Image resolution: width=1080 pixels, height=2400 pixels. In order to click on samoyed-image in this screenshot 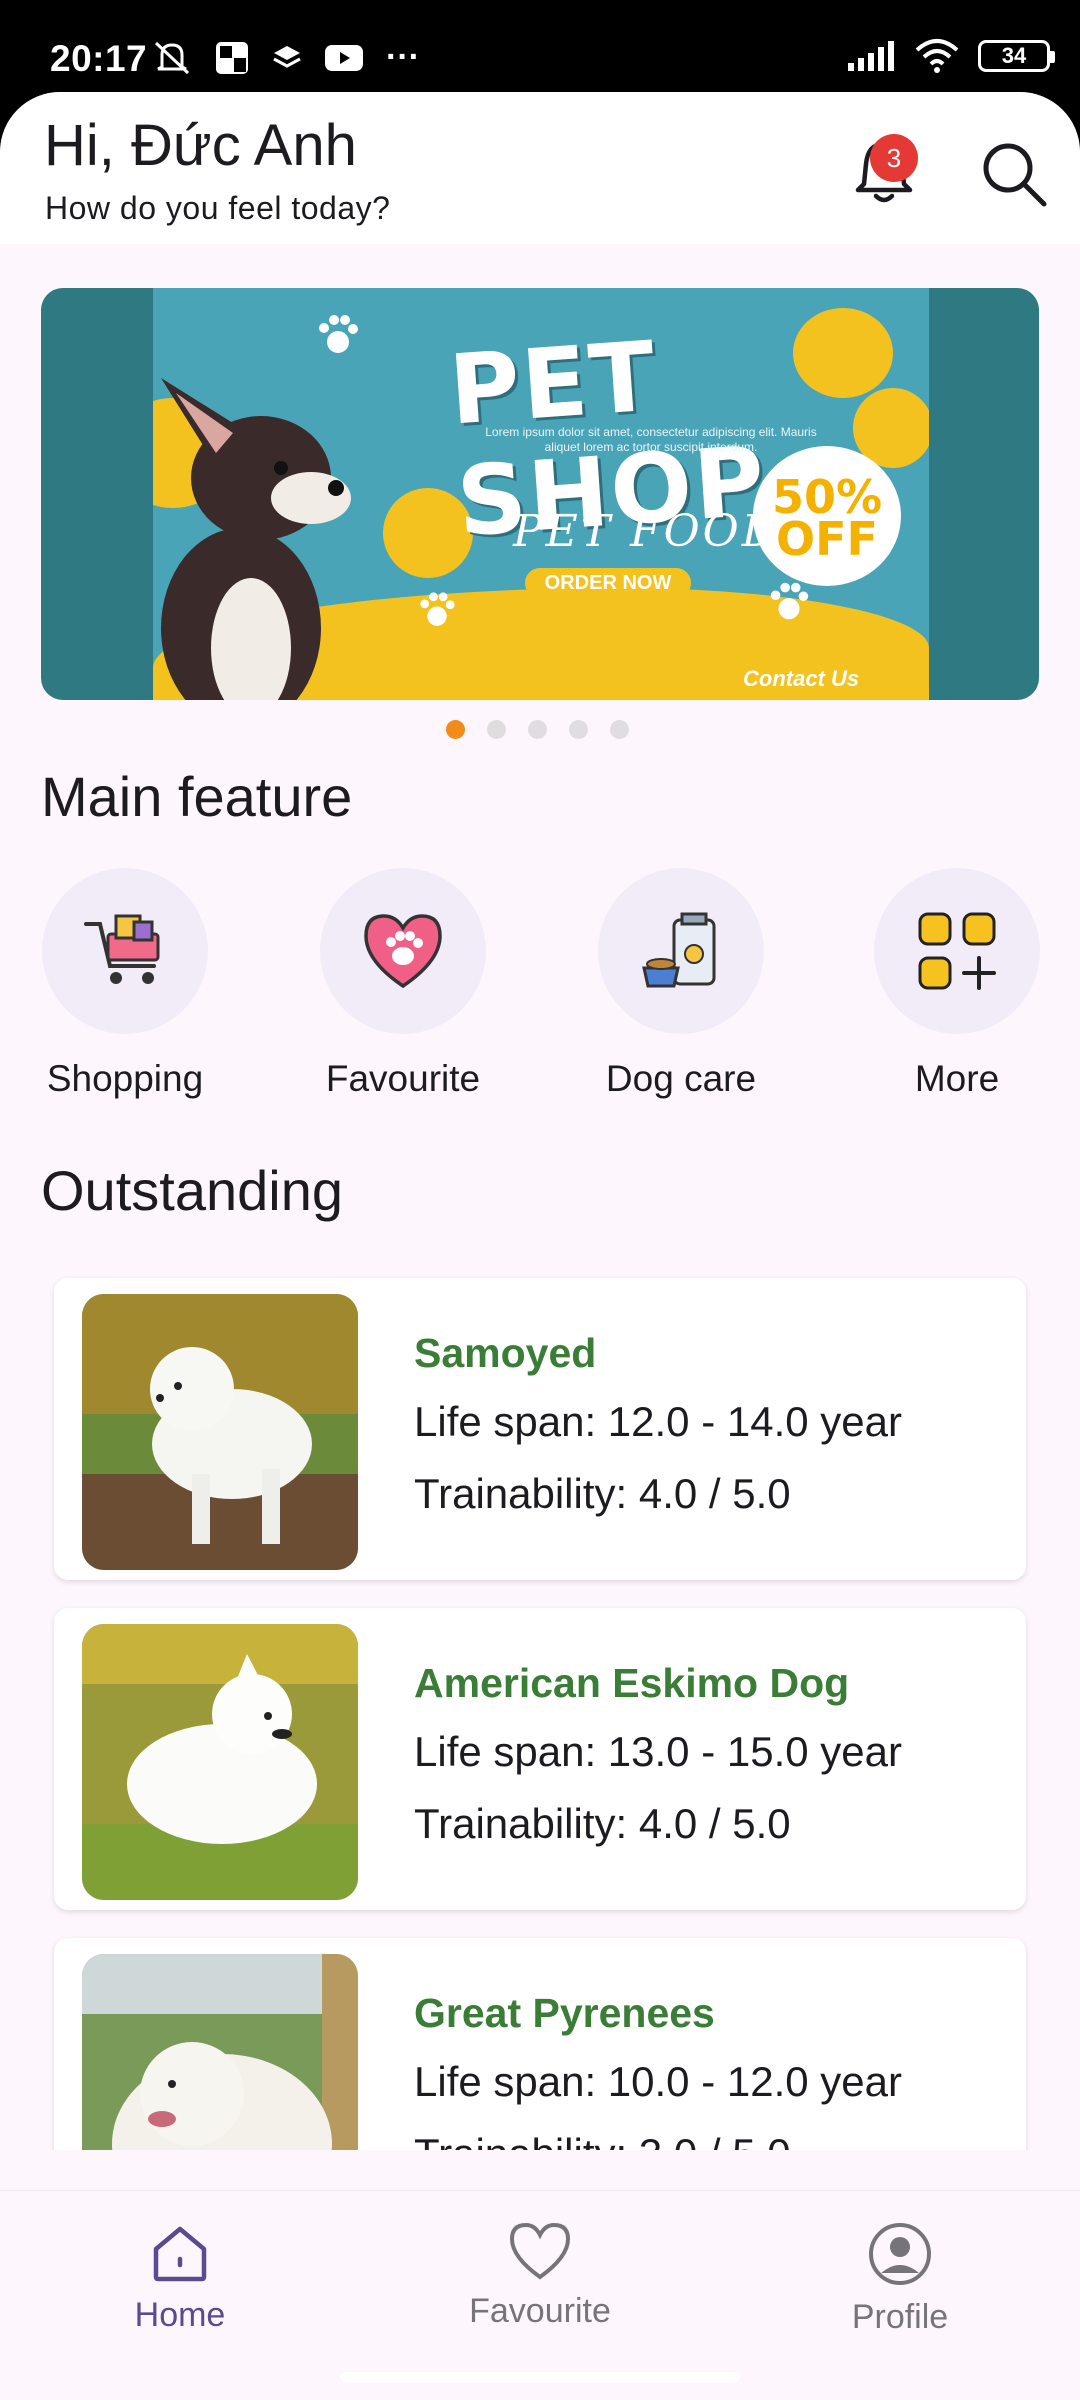, I will do `click(220, 1432)`.